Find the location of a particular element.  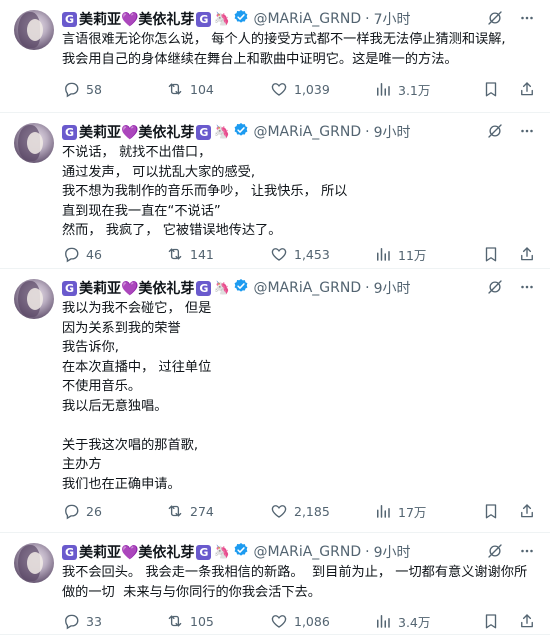

repost-icon is located at coordinates (178, 89).